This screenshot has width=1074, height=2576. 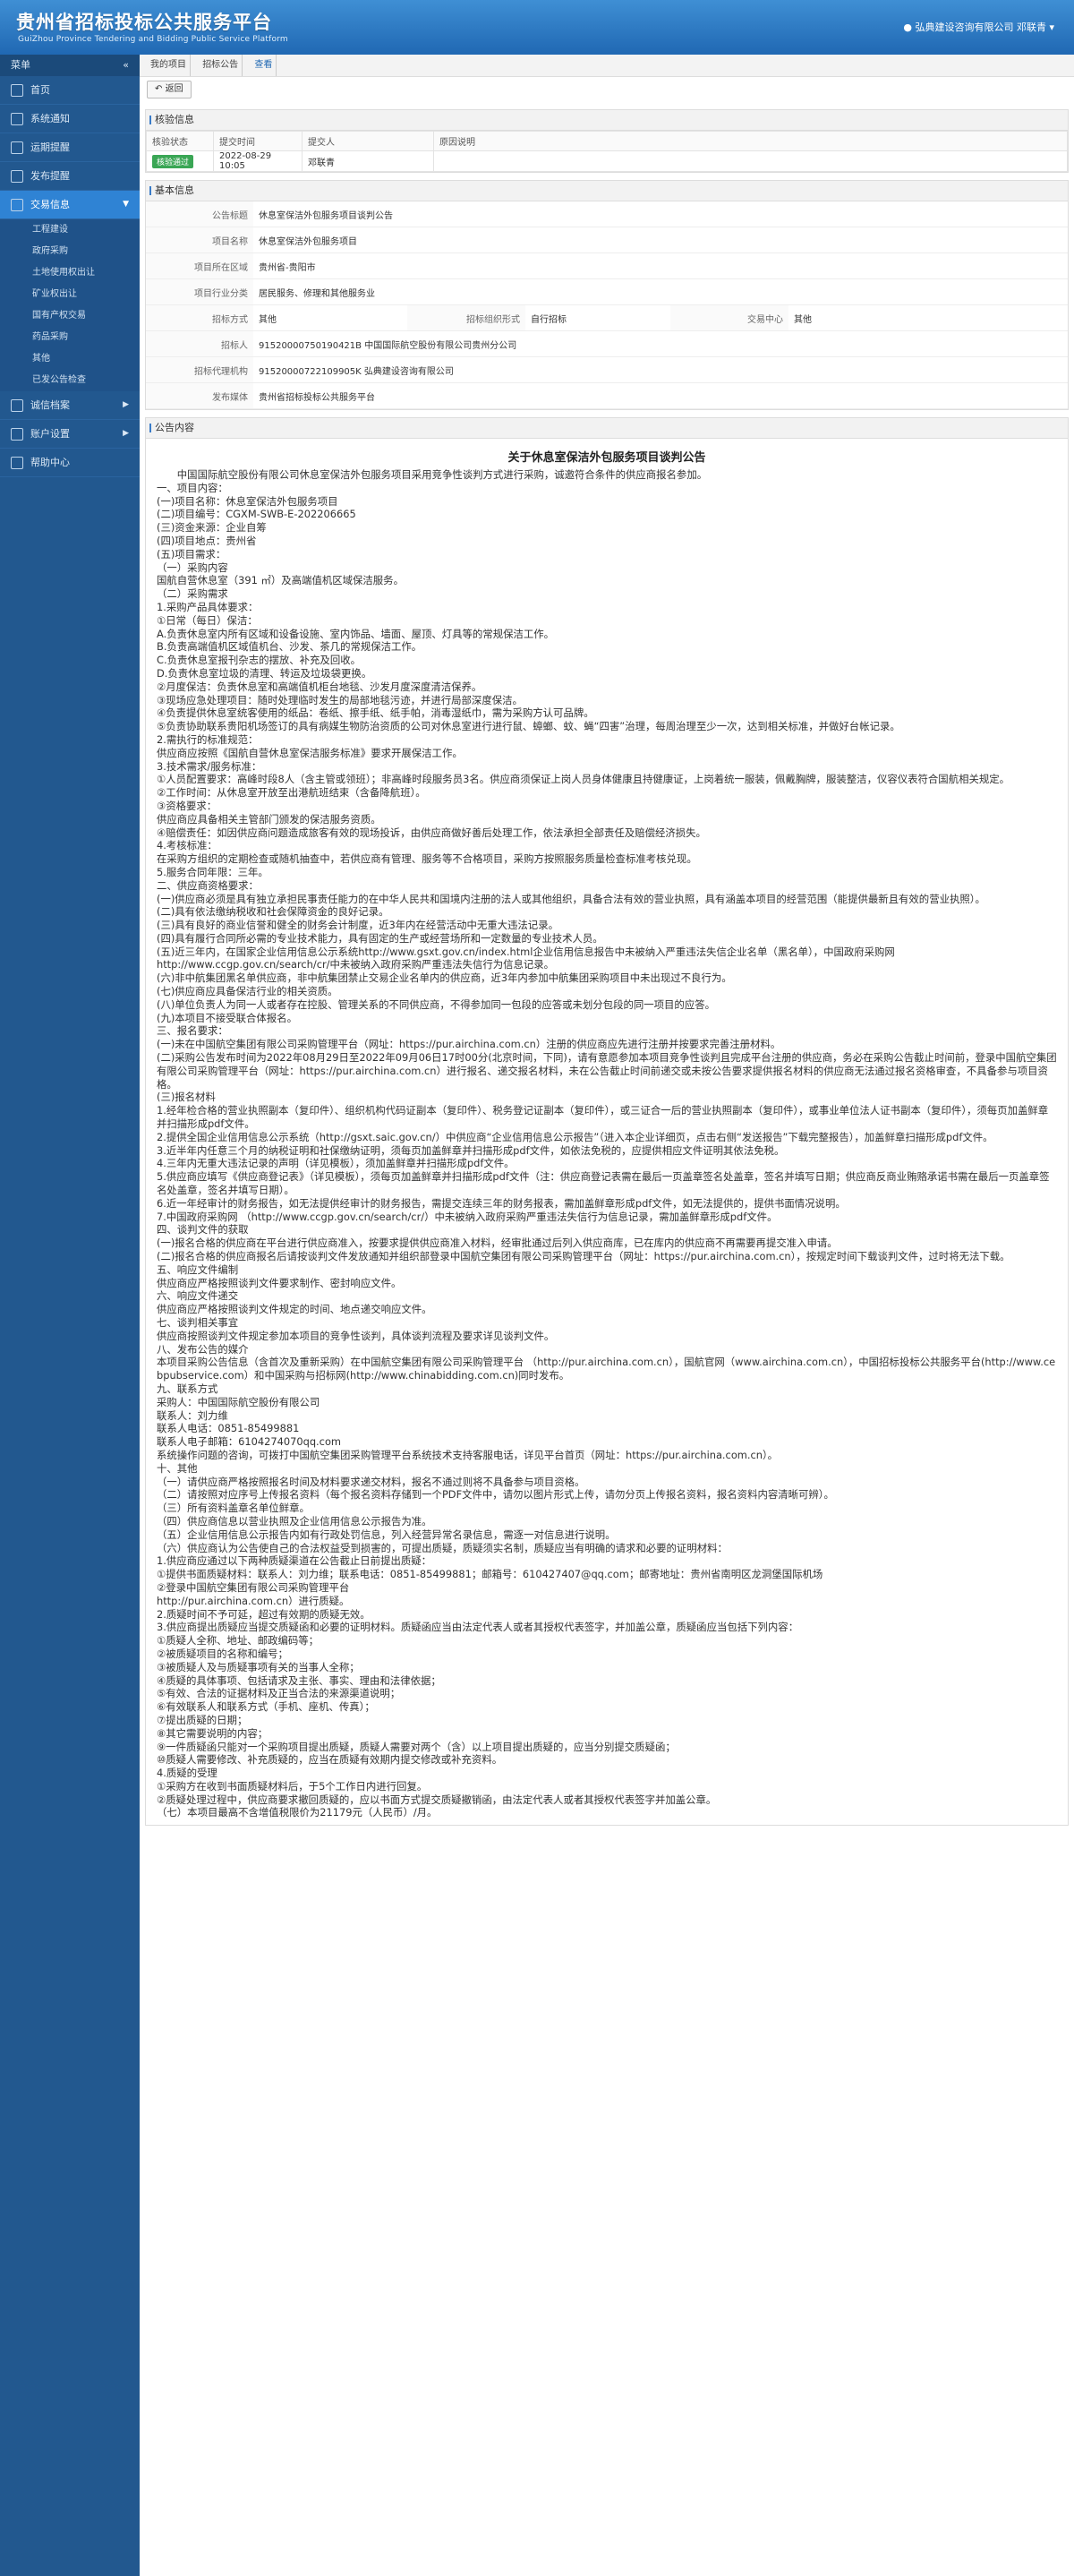 What do you see at coordinates (199, 214) in the screenshot?
I see `field-label: 公告标题` at bounding box center [199, 214].